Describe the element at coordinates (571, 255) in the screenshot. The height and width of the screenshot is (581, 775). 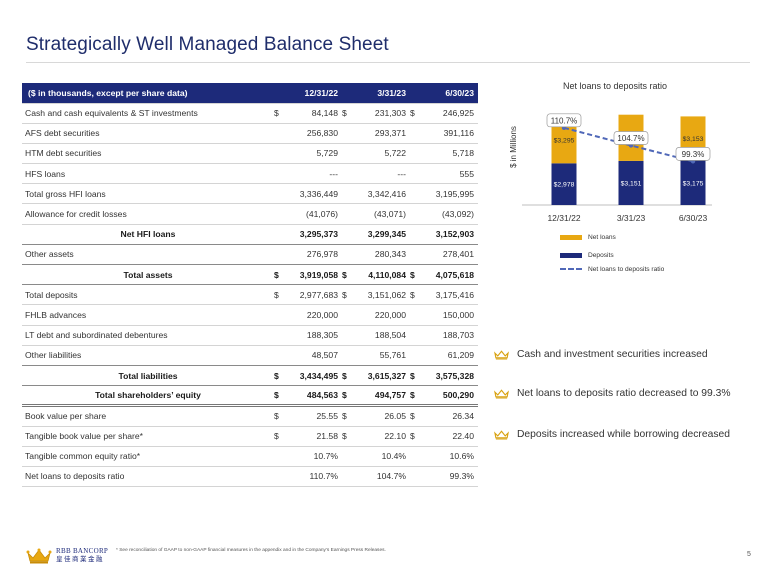
I see `deposits-swatch` at that location.